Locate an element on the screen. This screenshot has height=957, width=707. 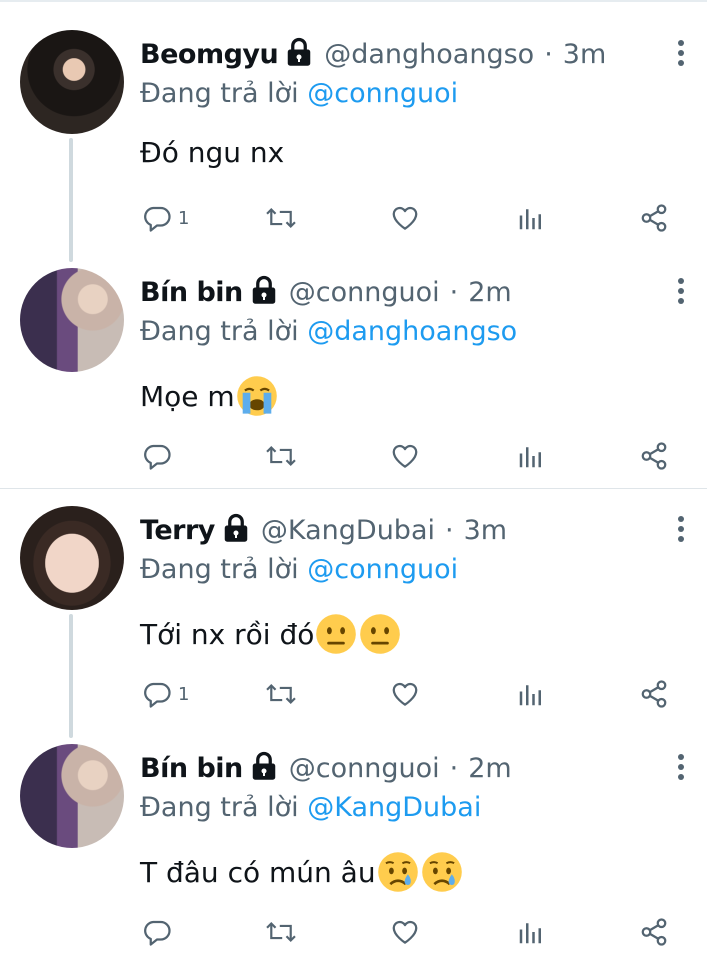
tweet-header: Beomgyu @danghoangso · 3m is located at coordinates (373, 54).